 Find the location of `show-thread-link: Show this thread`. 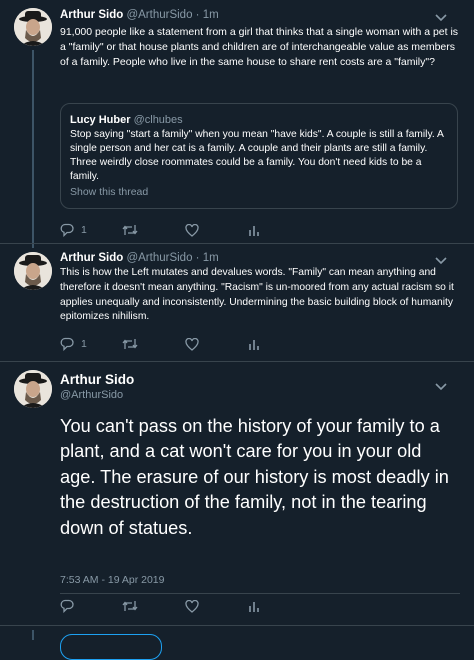

show-thread-link: Show this thread is located at coordinates (109, 192).